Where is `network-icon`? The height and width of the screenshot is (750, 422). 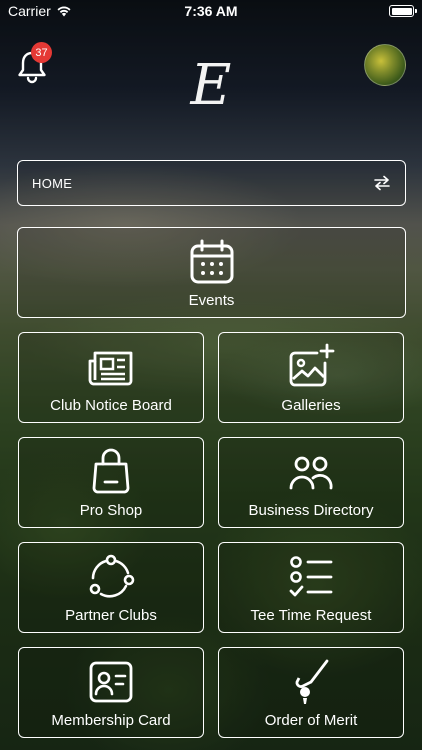 network-icon is located at coordinates (112, 576).